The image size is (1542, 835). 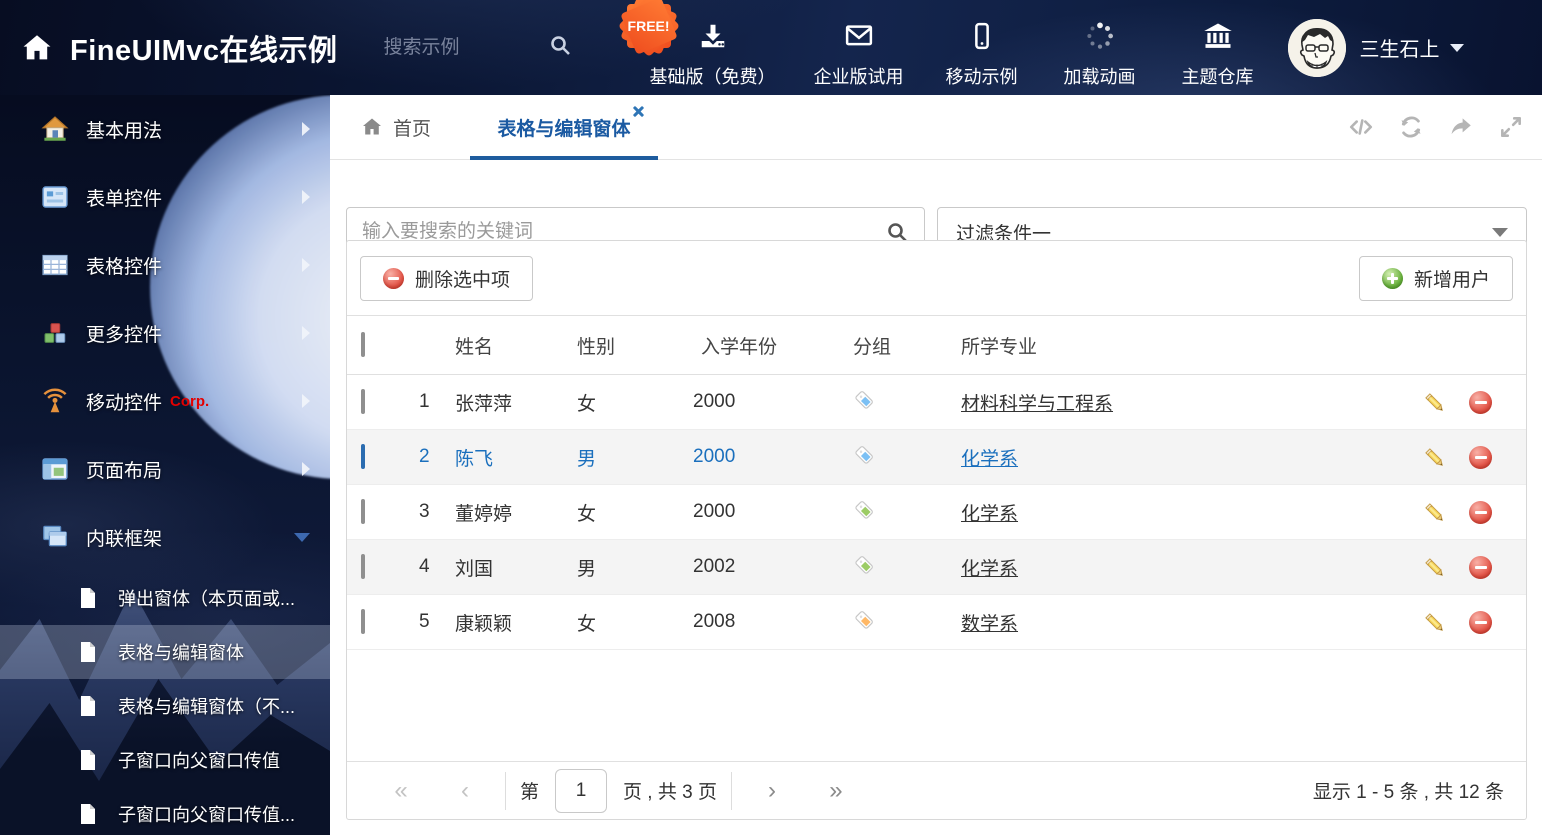 I want to click on app-title: FineUIMvc在线示例, so click(x=204, y=50).